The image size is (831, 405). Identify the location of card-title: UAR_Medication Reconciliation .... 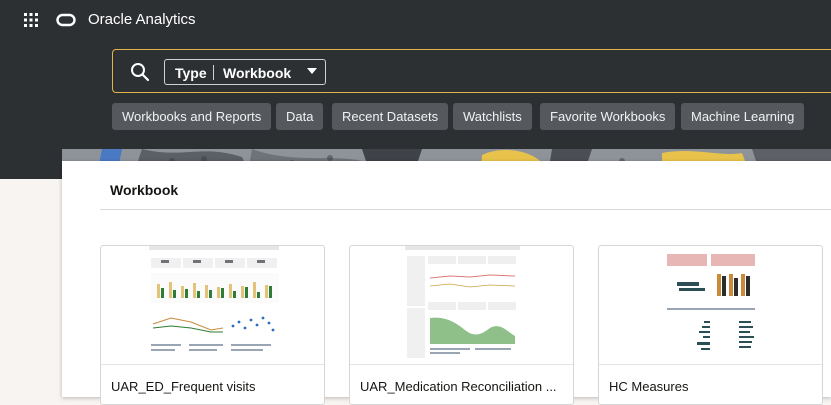
(458, 386).